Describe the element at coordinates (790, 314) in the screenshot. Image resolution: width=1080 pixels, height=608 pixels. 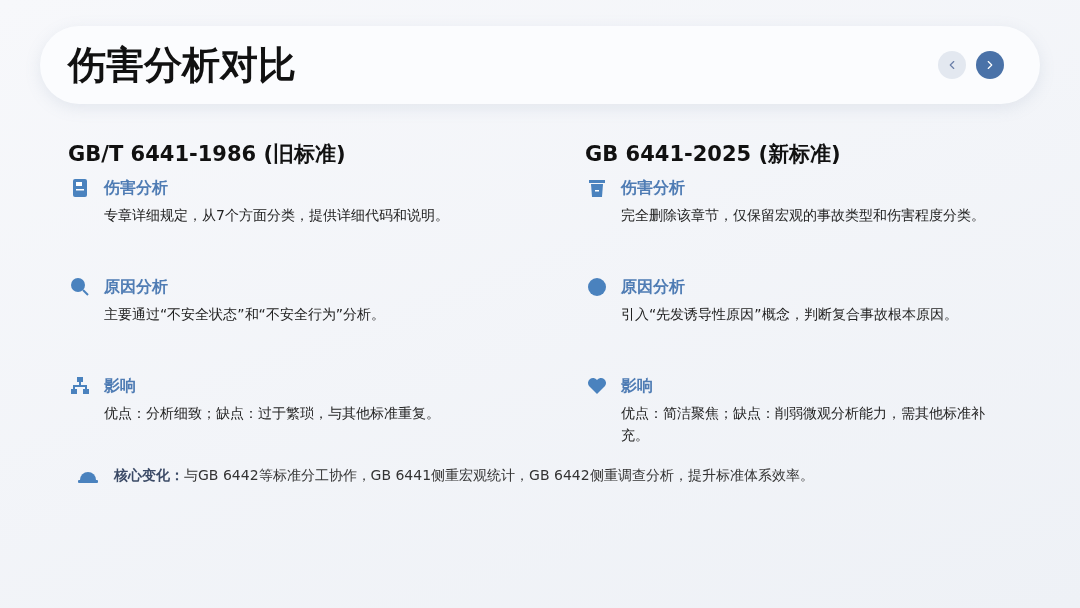
I see `item-description: 引入“先发诱导性原因”概念，判断复合事故根本原因。` at that location.